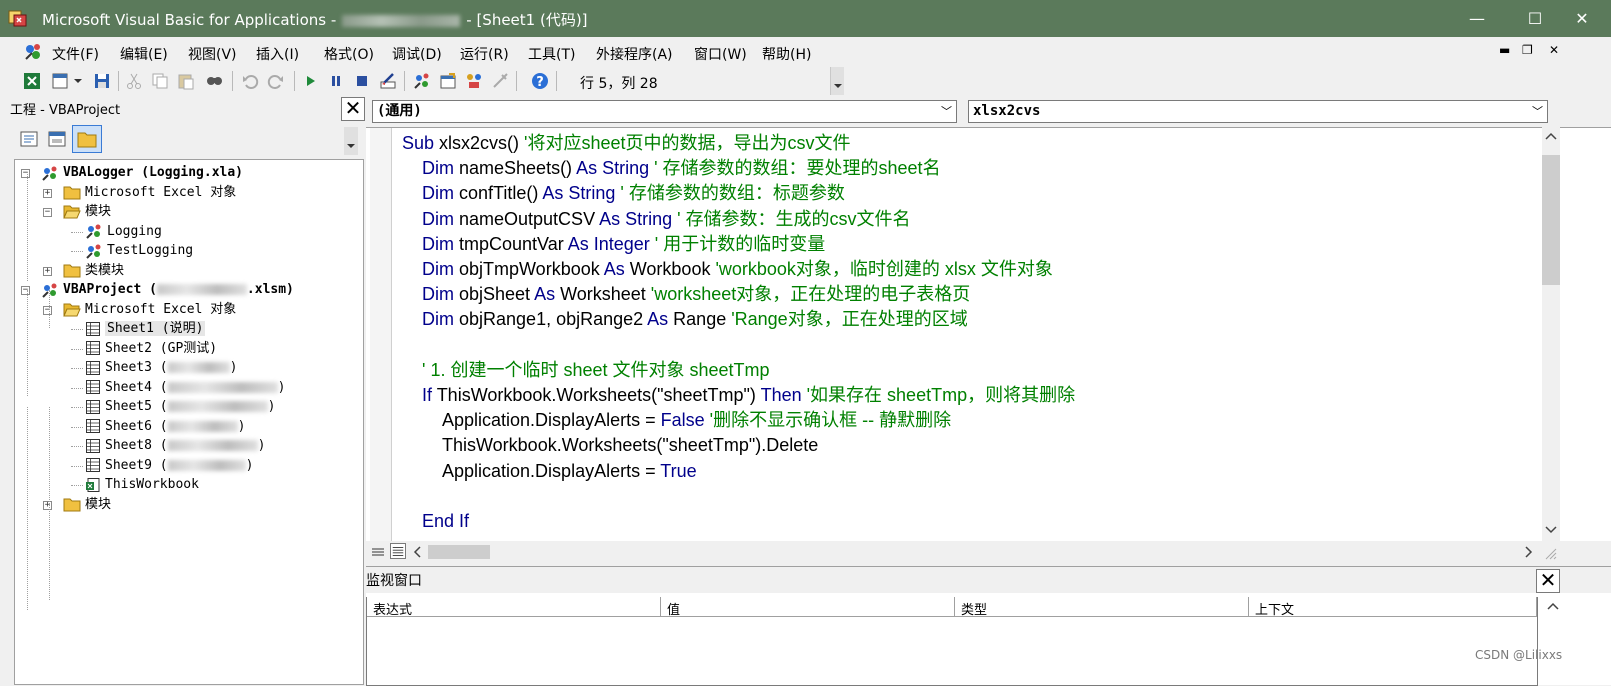 The width and height of the screenshot is (1611, 686). What do you see at coordinates (459, 552) in the screenshot?
I see `hscroll-thumb` at bounding box center [459, 552].